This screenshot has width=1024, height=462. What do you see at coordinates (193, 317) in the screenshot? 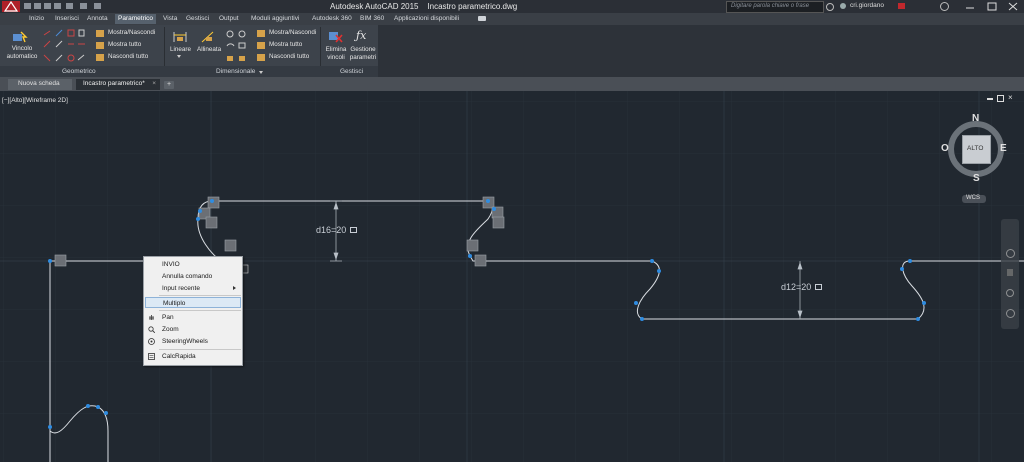
I see `menu-item-pan: Pan` at bounding box center [193, 317].